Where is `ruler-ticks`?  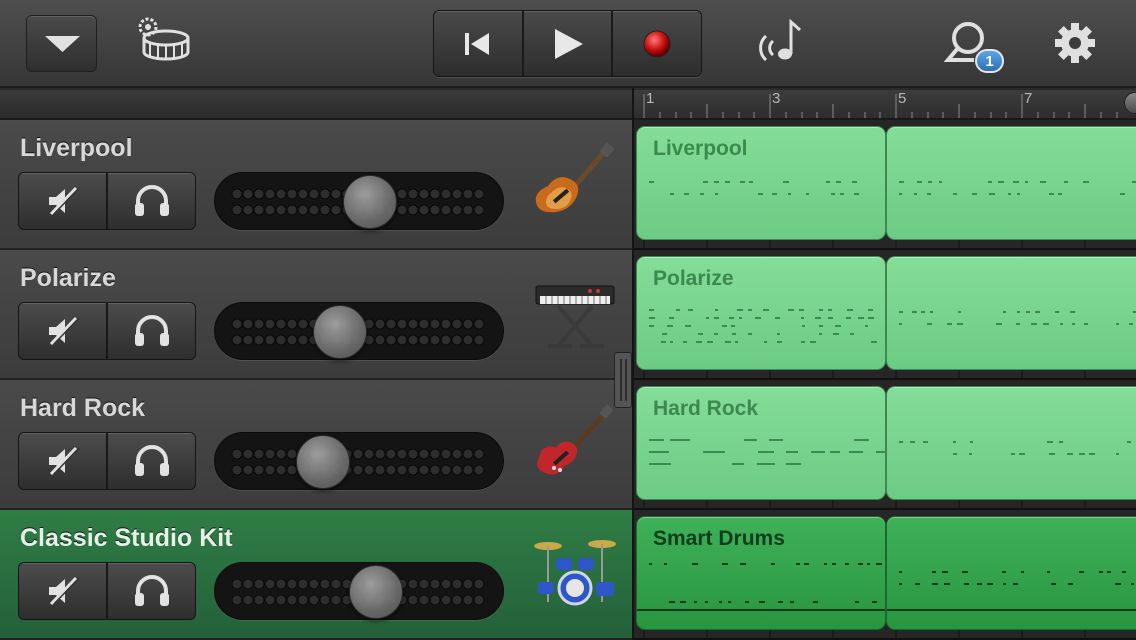
ruler-ticks is located at coordinates (880, 106).